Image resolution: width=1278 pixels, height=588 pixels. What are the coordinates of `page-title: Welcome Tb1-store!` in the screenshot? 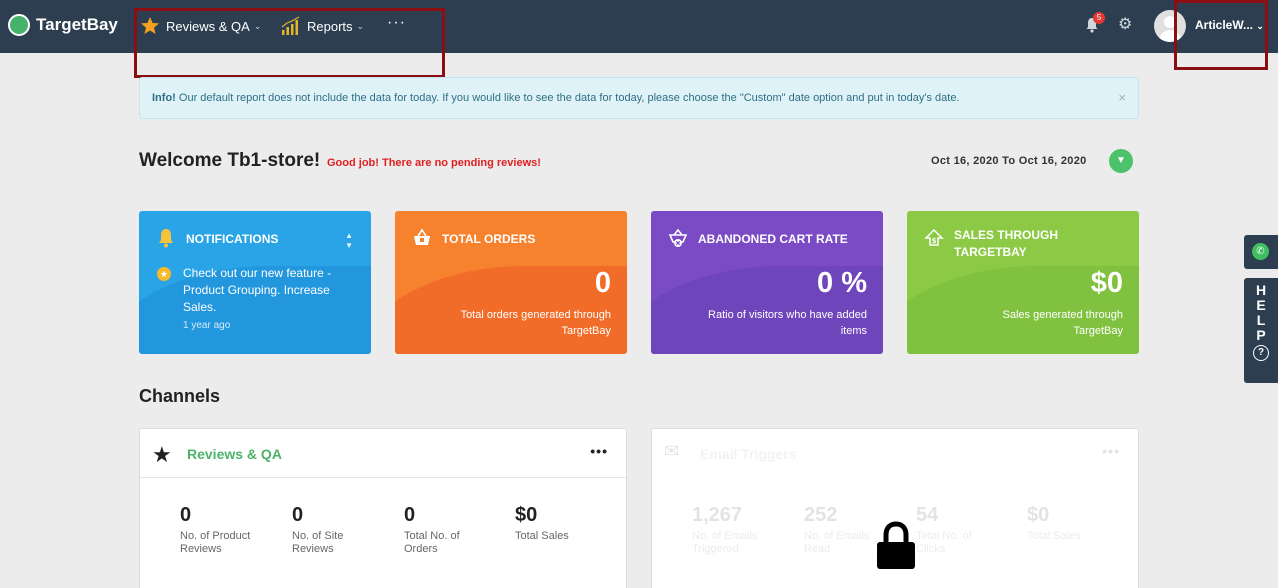 It's located at (230, 160).